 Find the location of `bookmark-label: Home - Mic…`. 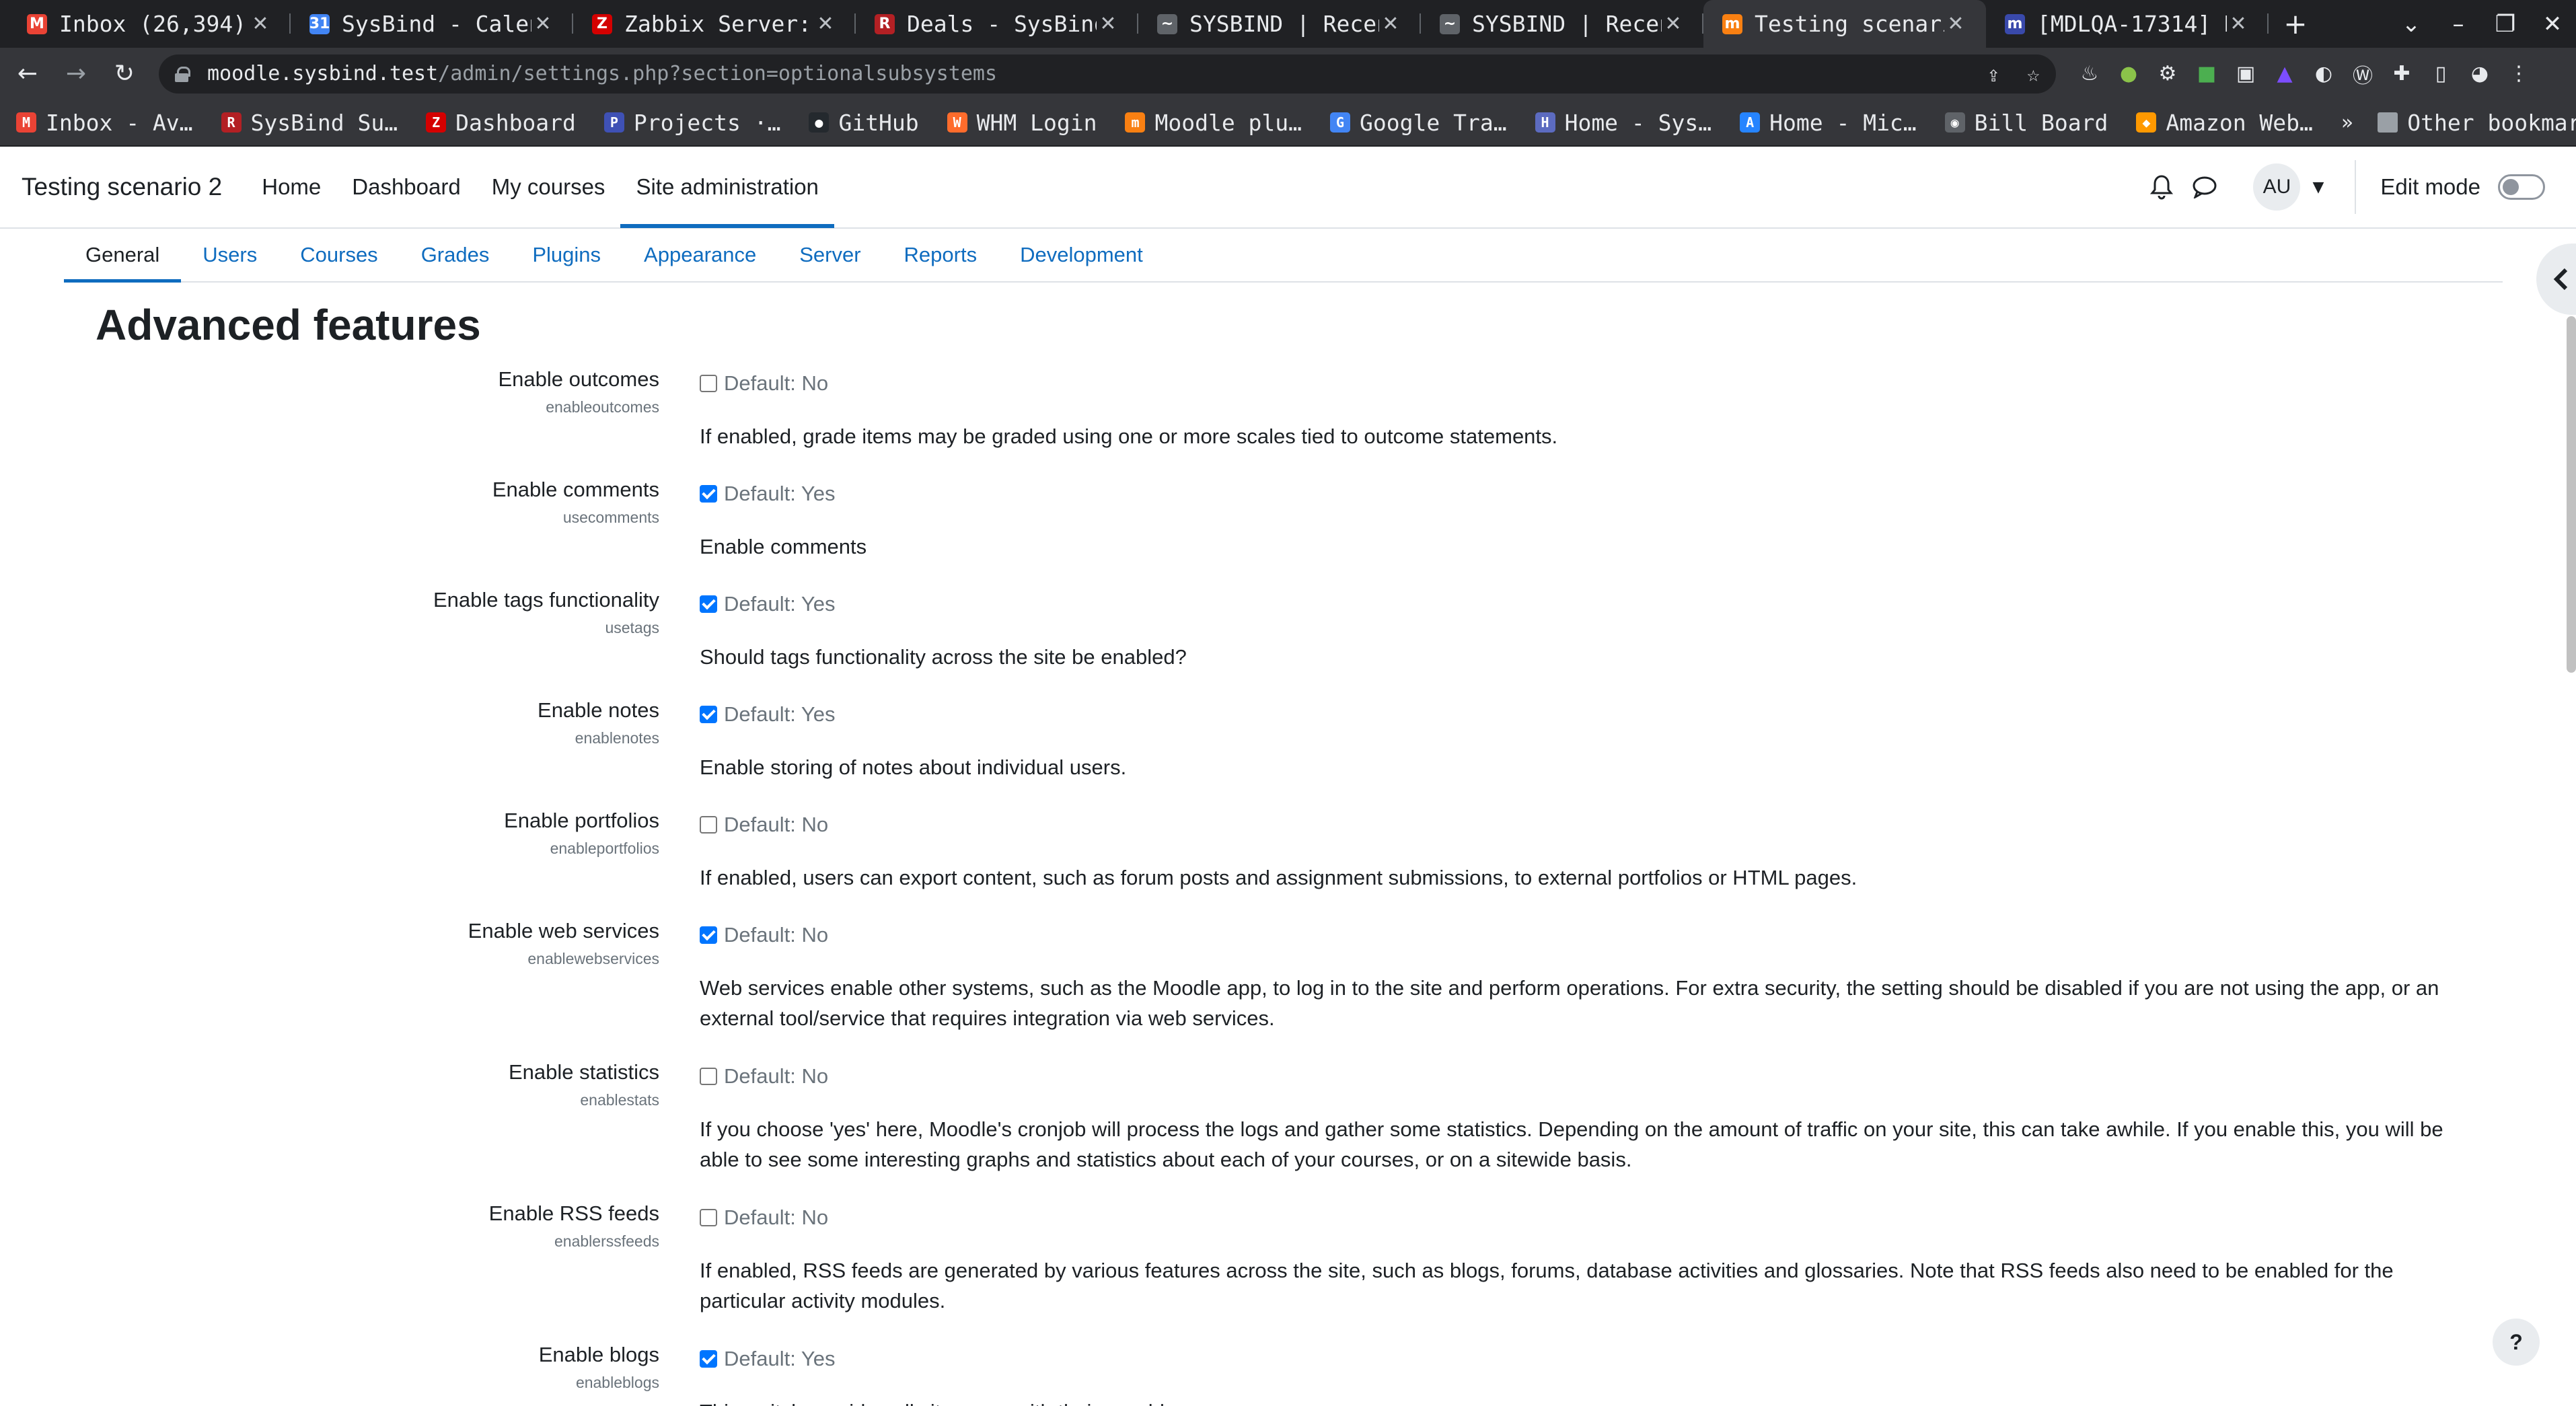

bookmark-label: Home - Mic… is located at coordinates (1843, 122).